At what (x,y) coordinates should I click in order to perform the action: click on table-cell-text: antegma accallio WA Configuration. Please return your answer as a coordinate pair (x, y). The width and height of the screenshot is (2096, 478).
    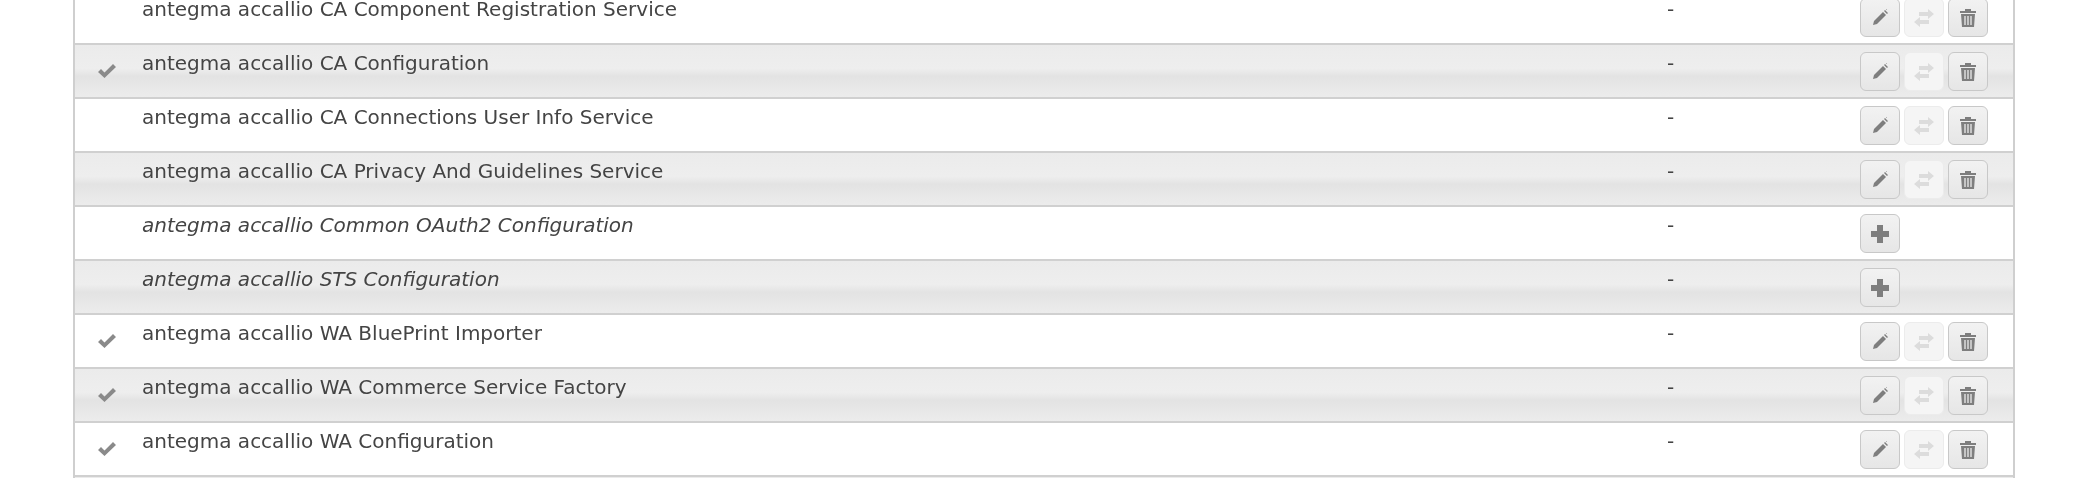
    Looking at the image, I should click on (318, 441).